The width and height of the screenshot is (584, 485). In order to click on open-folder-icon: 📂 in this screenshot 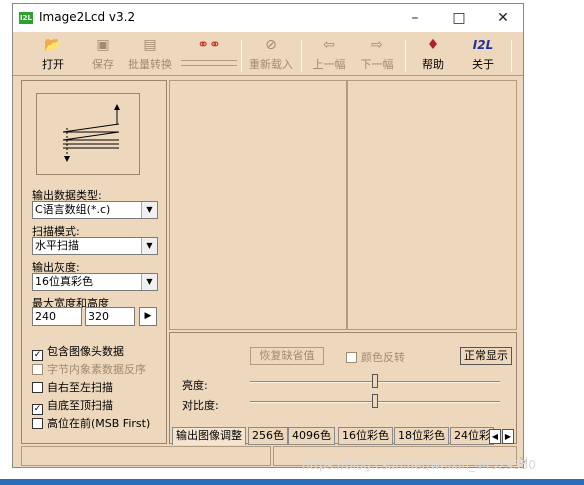, I will do `click(53, 45)`.